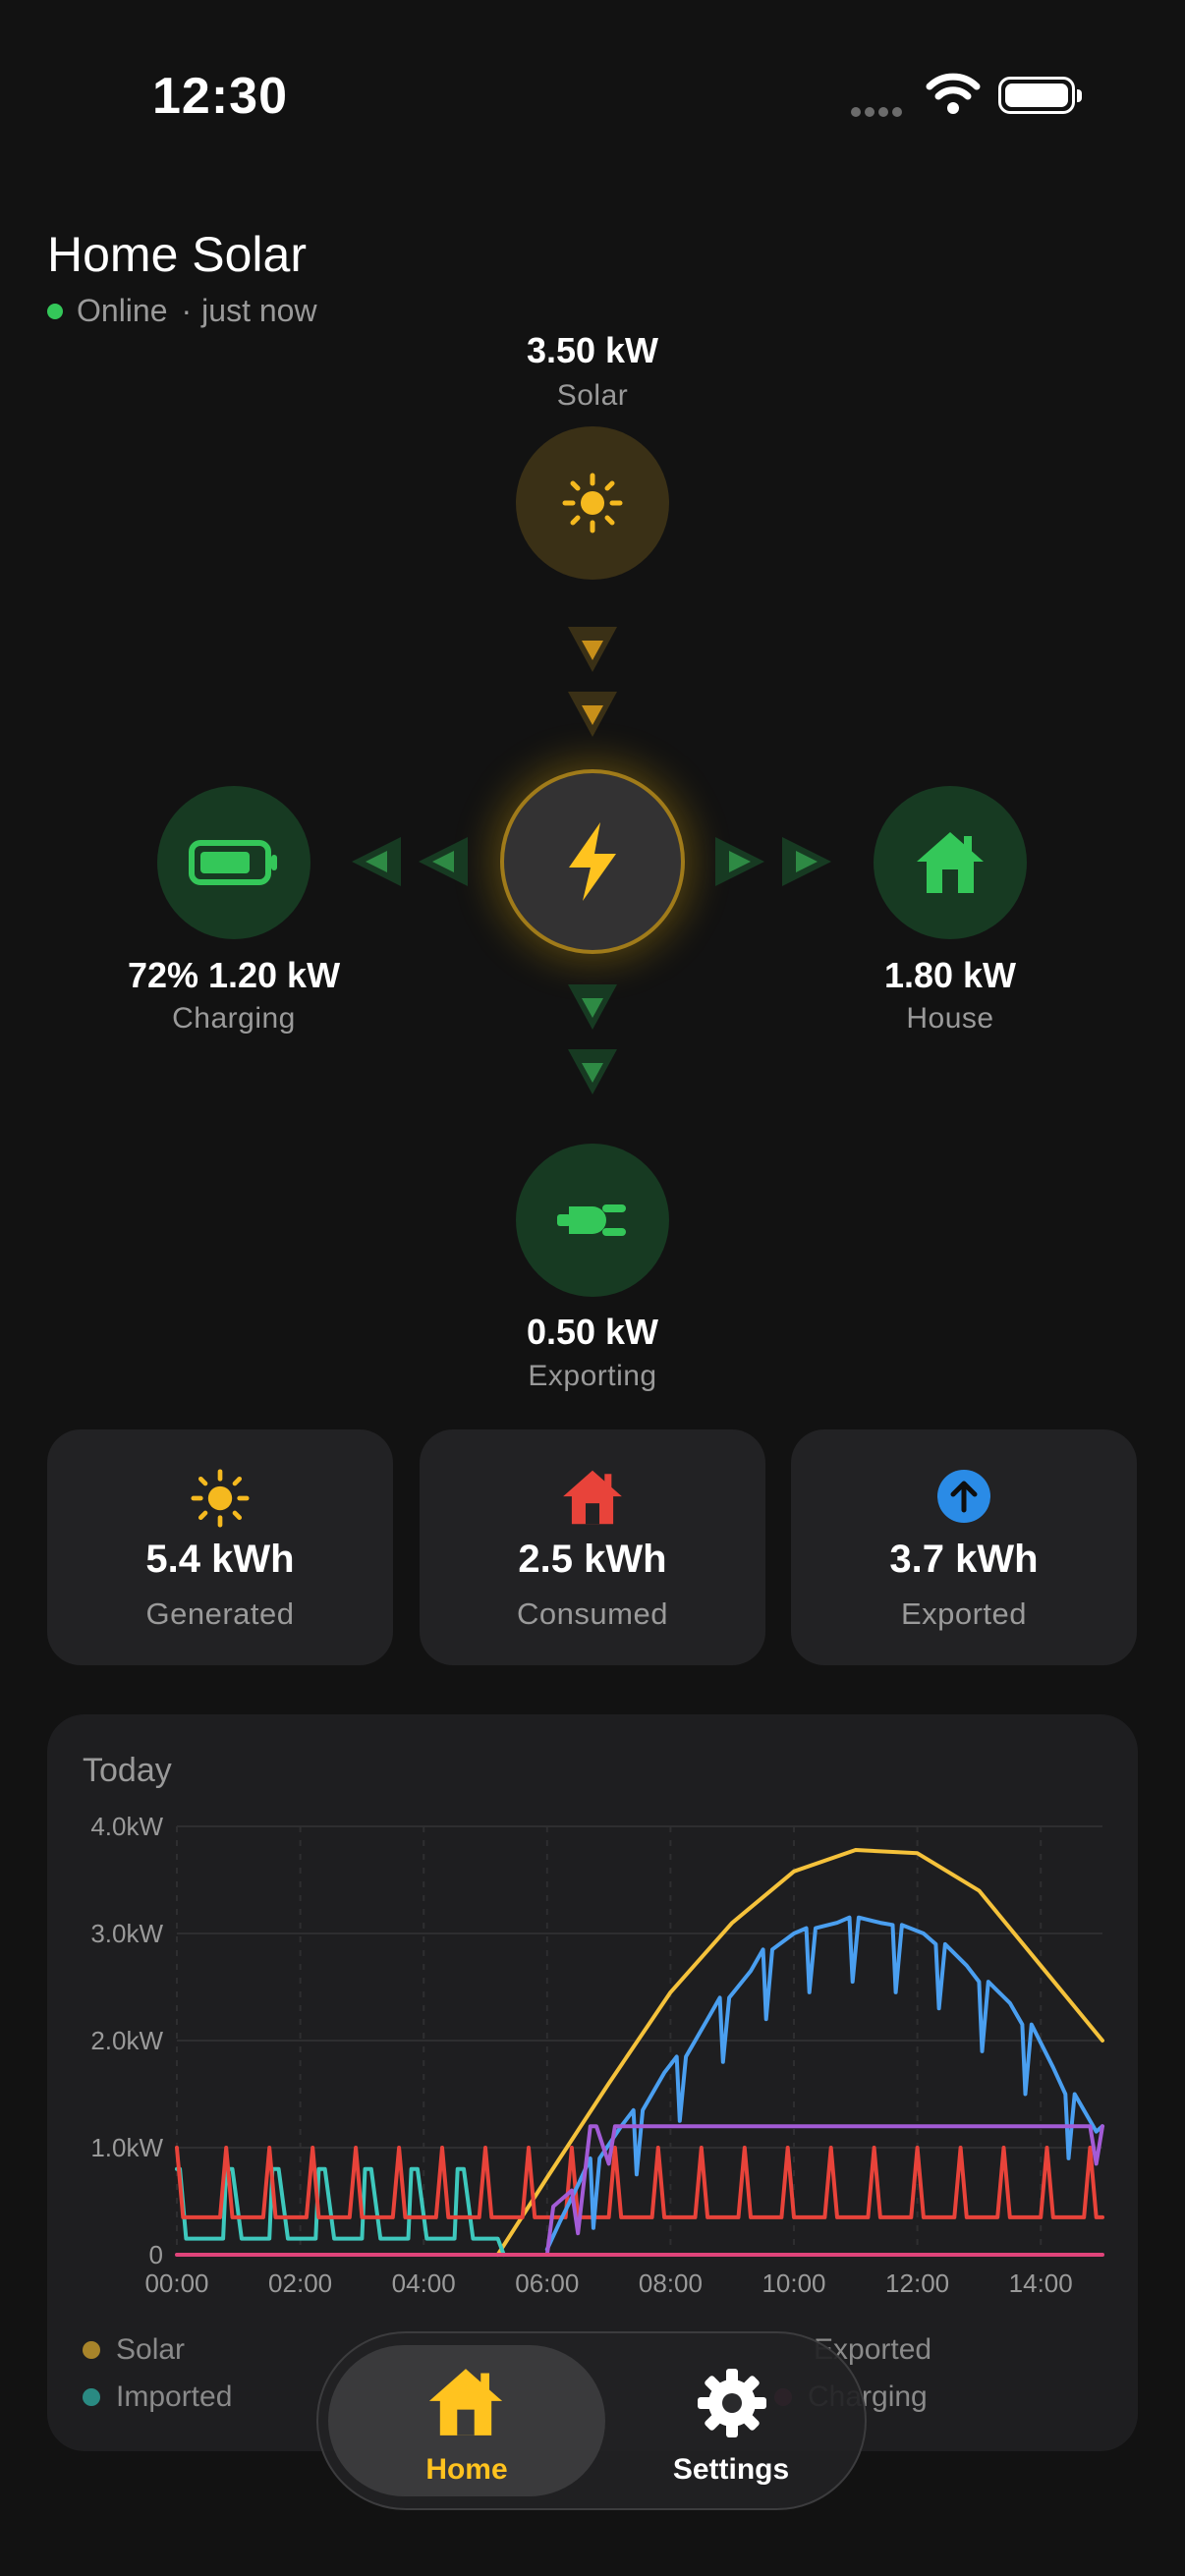  Describe the element at coordinates (127, 1826) in the screenshot. I see `y-tick-label: 4.0kW` at that location.